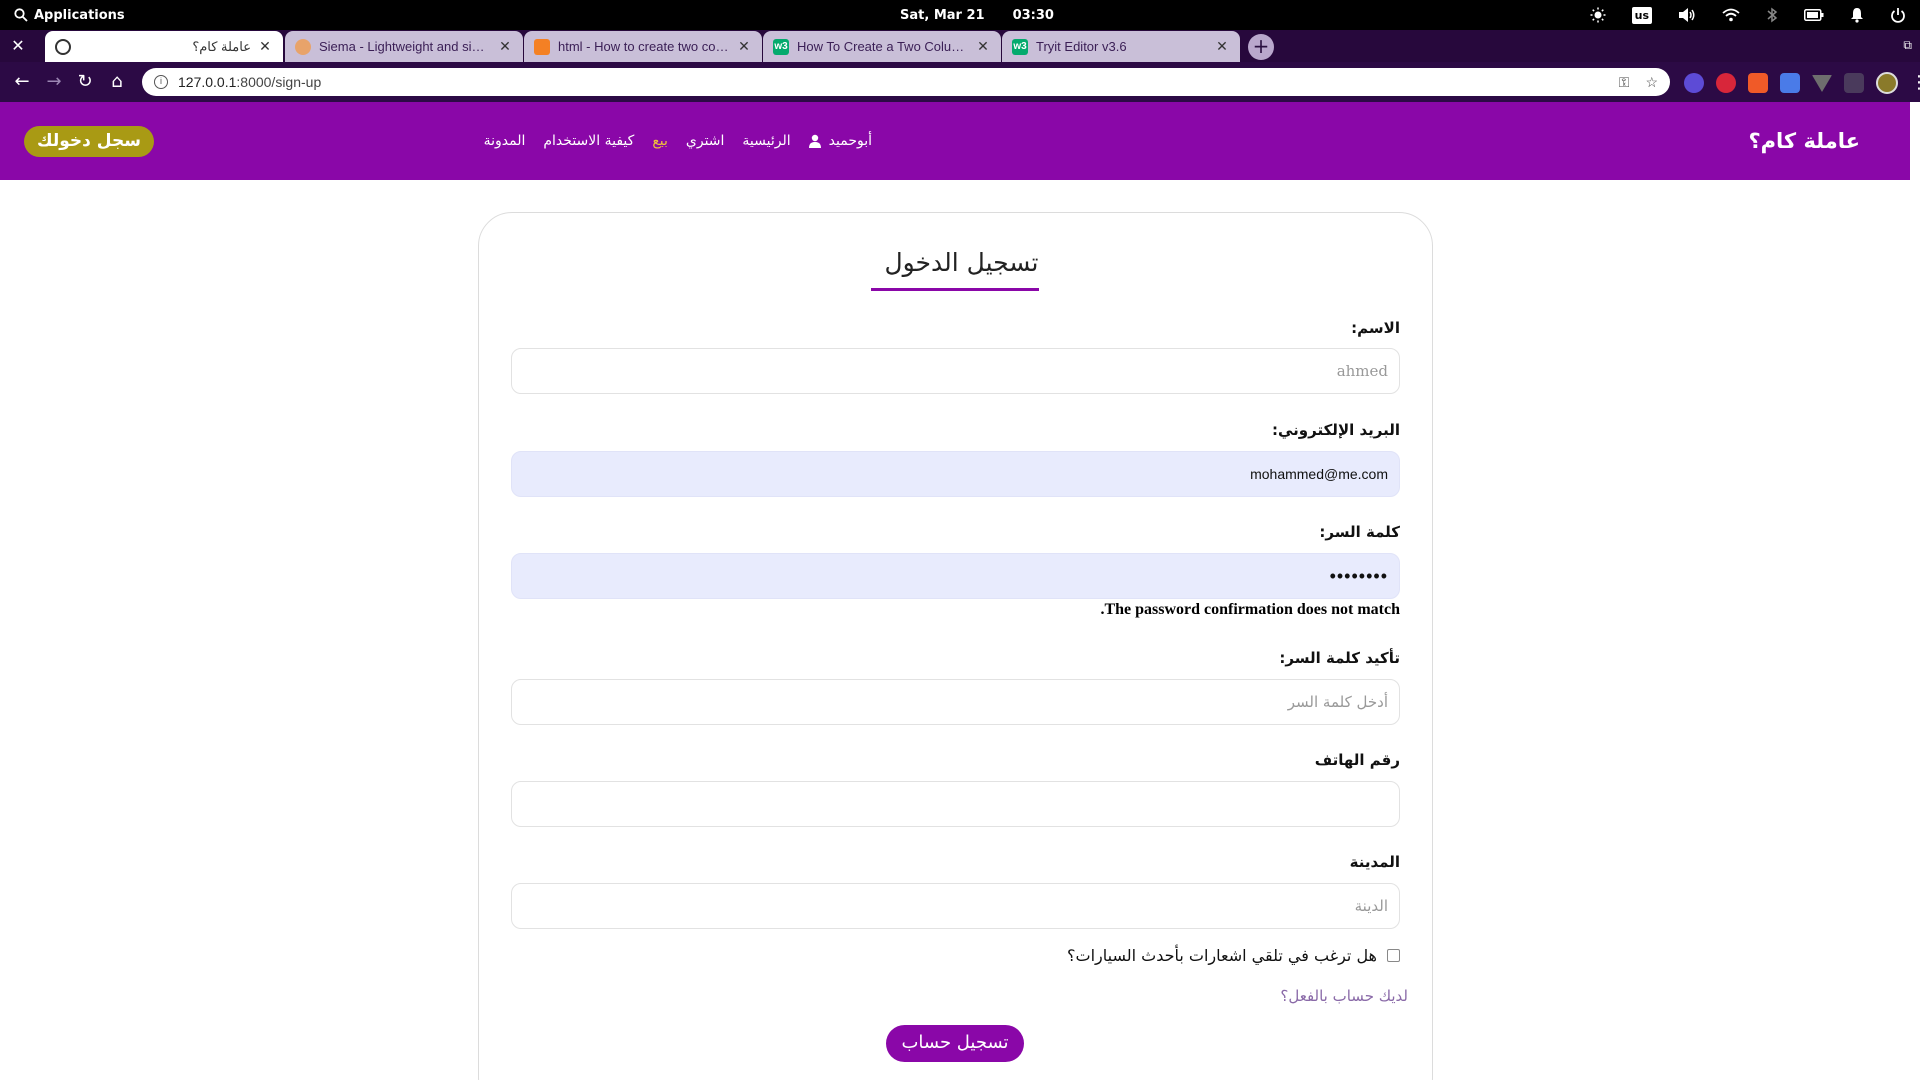  I want to click on applications-menu: Applications, so click(69, 15).